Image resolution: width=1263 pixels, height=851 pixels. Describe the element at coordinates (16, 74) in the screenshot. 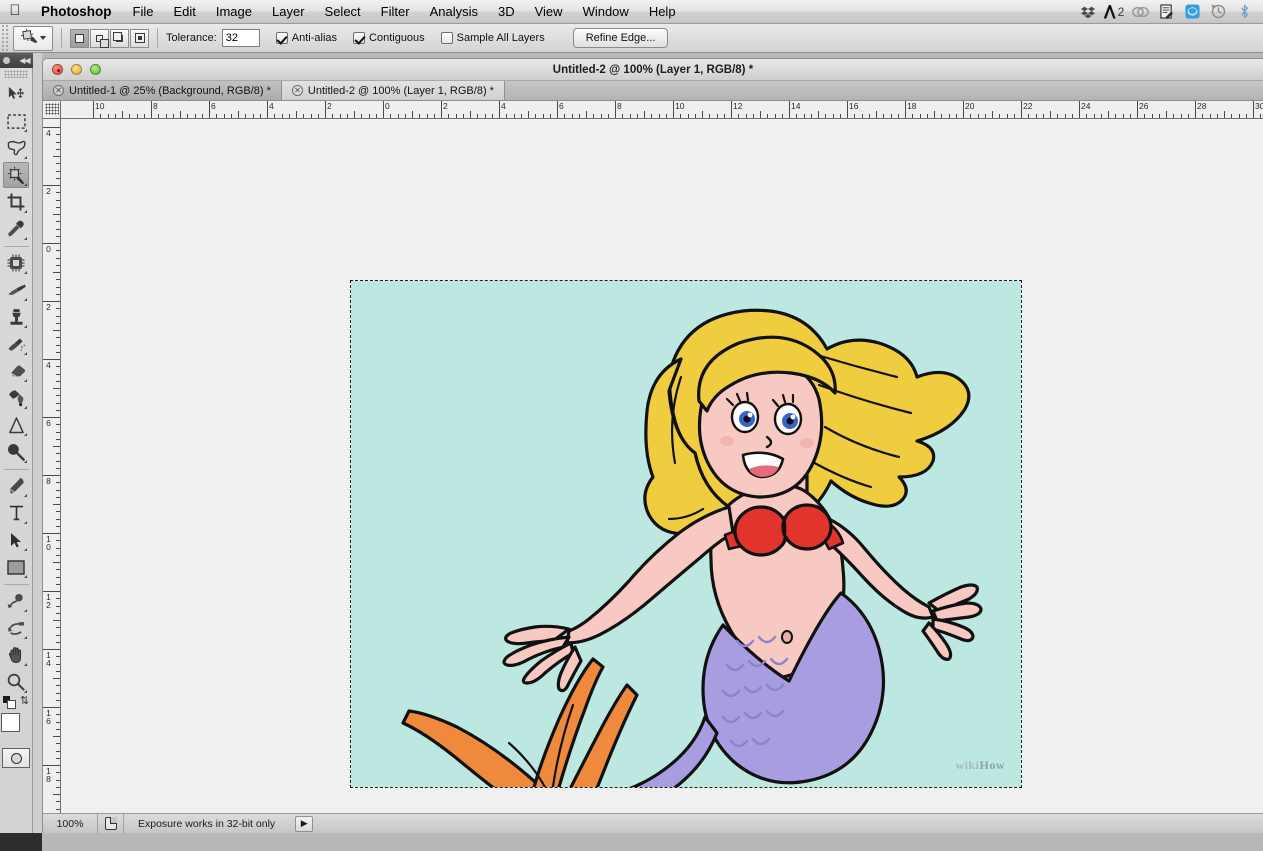

I see `toolbox-grip` at that location.